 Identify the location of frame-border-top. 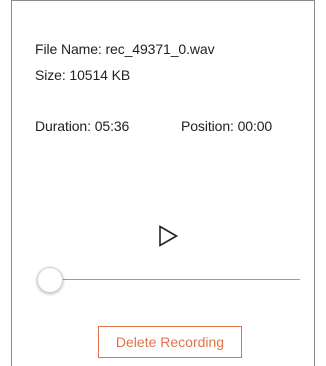
(163, 0).